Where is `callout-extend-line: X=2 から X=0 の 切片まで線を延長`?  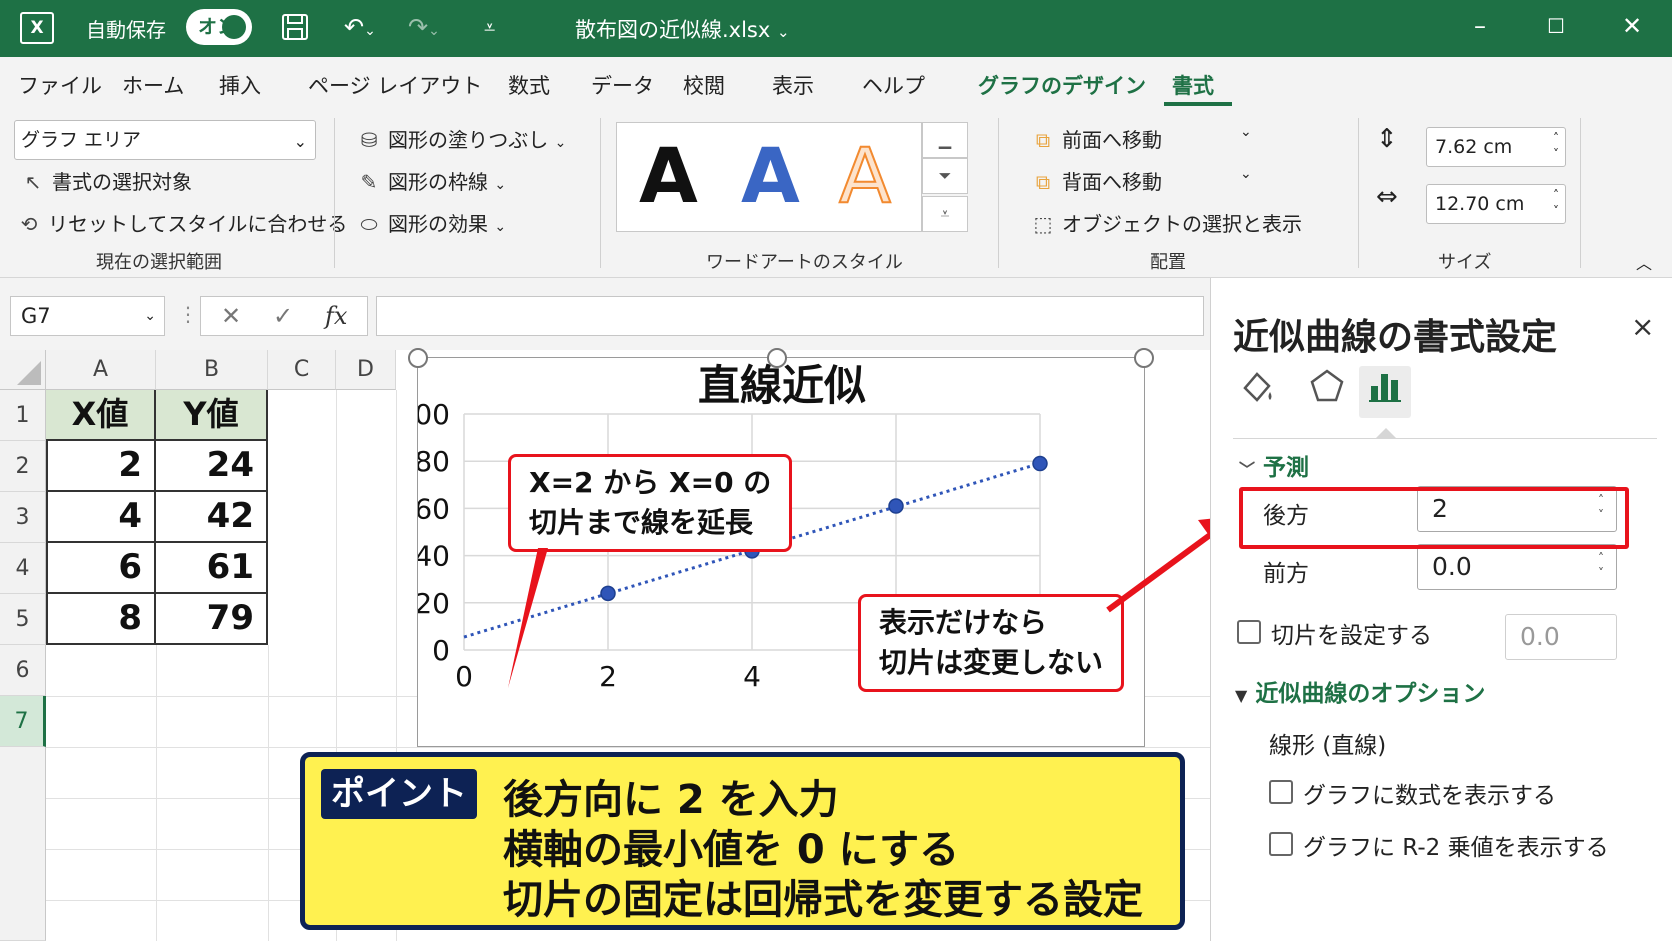 callout-extend-line: X=2 から X=0 の 切片まで線を延長 is located at coordinates (650, 503).